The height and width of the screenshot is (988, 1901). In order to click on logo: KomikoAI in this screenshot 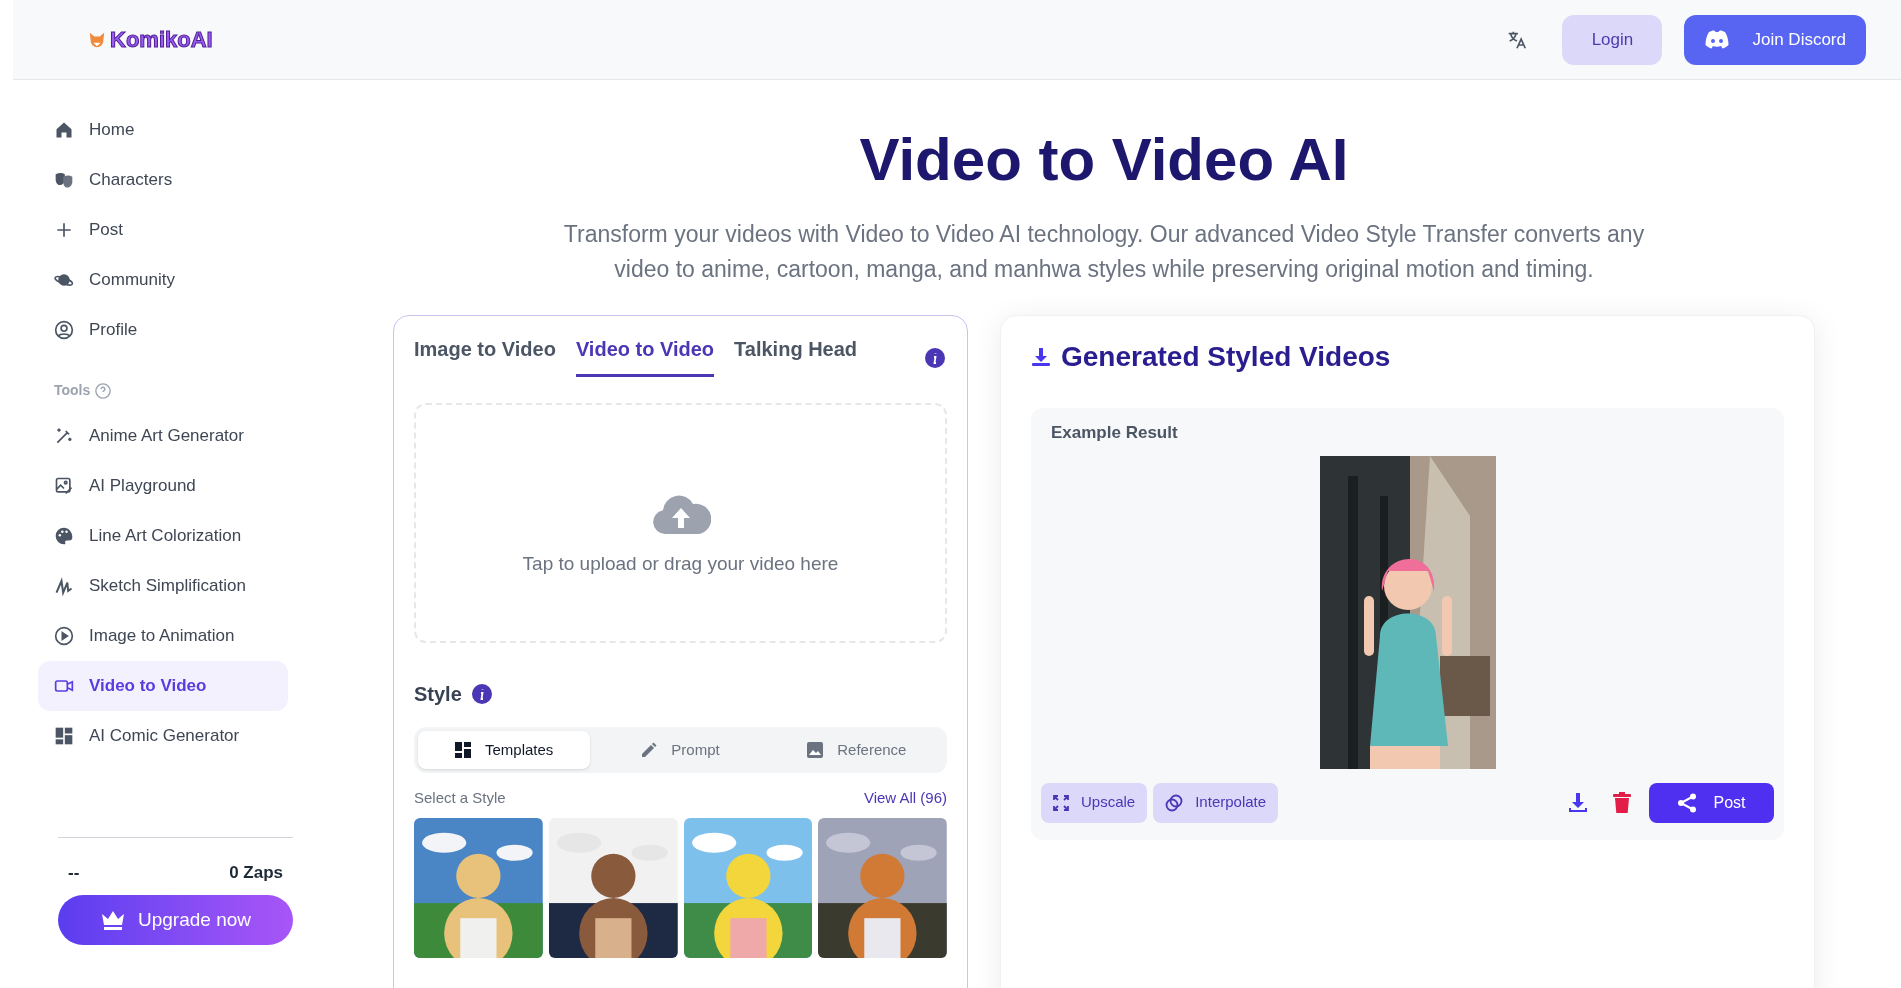, I will do `click(161, 39)`.